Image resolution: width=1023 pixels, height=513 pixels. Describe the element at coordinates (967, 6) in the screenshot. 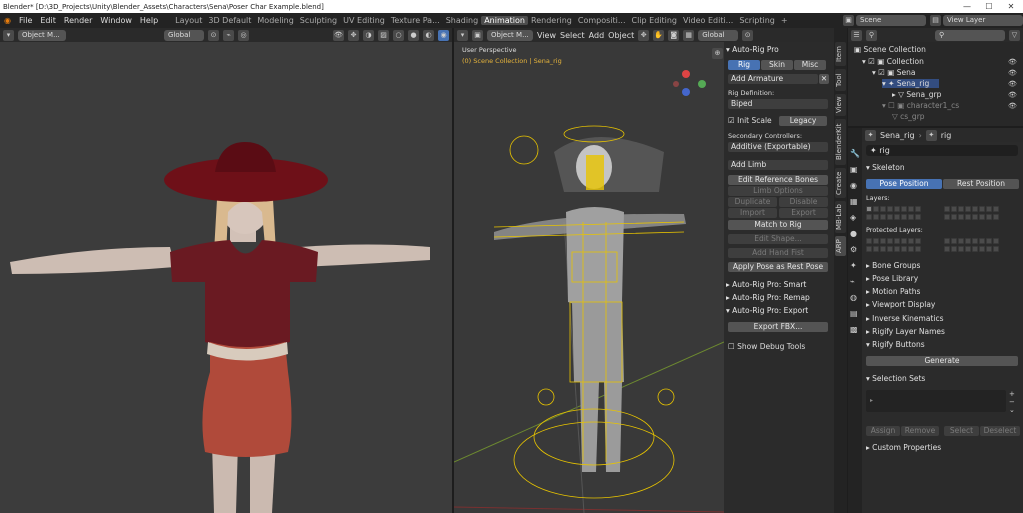

I see `minimize-button: —` at that location.